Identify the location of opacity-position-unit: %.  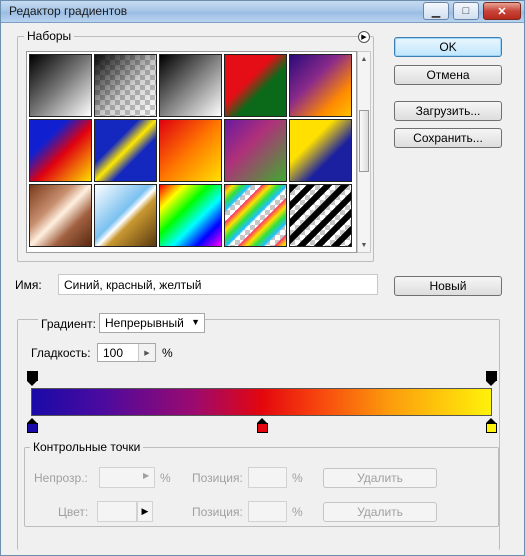
(297, 478).